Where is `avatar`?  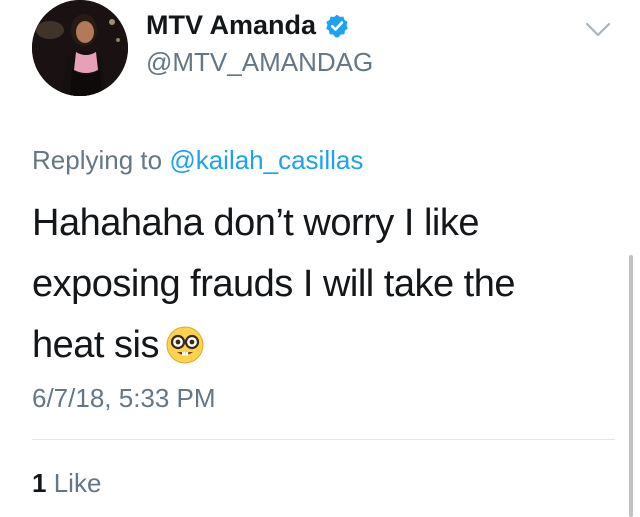
avatar is located at coordinates (80, 48).